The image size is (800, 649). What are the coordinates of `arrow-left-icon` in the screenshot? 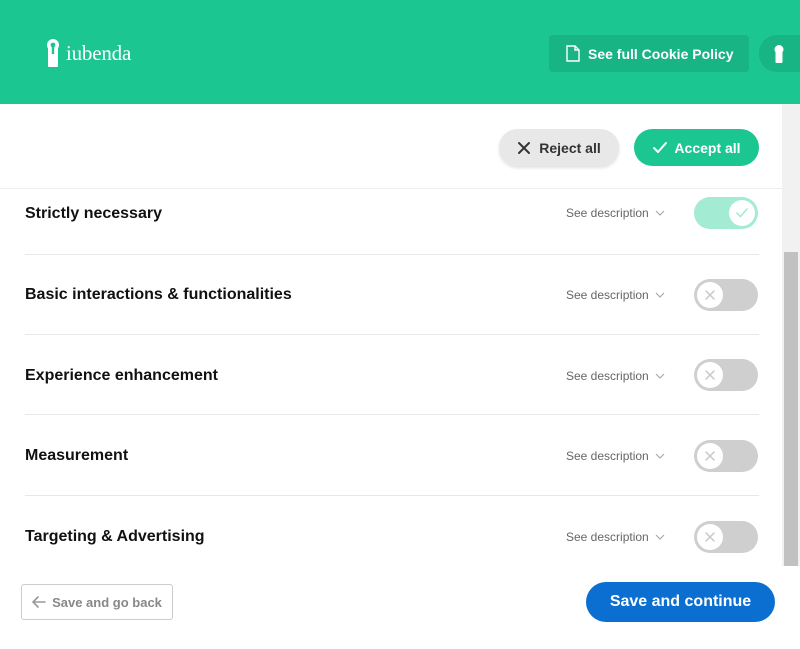 It's located at (39, 602).